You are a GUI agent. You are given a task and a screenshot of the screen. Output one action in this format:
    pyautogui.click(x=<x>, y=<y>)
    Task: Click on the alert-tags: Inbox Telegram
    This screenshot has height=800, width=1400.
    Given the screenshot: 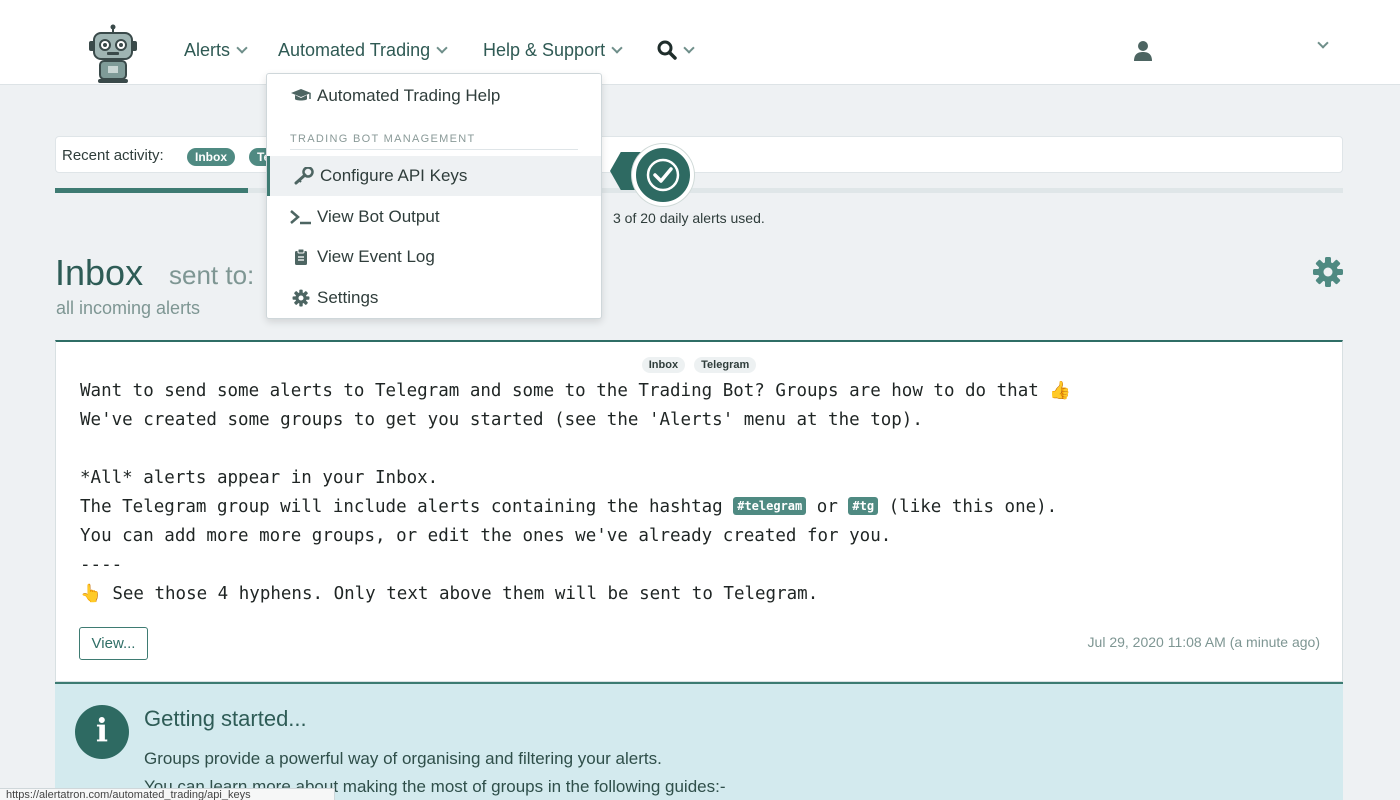 What is the action you would take?
    pyautogui.click(x=699, y=365)
    